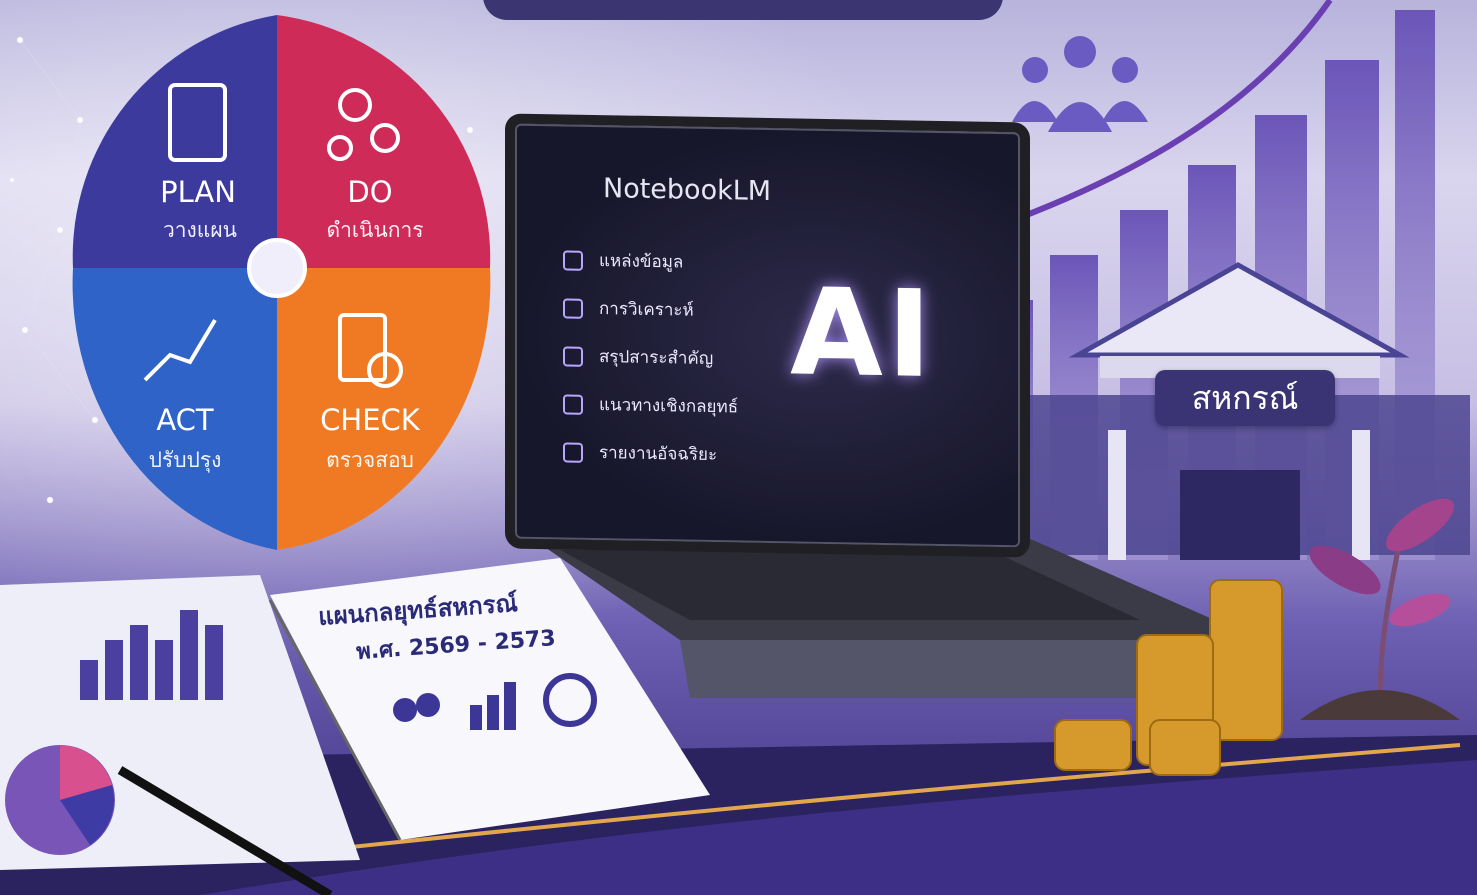 This screenshot has height=895, width=1477. Describe the element at coordinates (573, 308) in the screenshot. I see `analysis-icon` at that location.